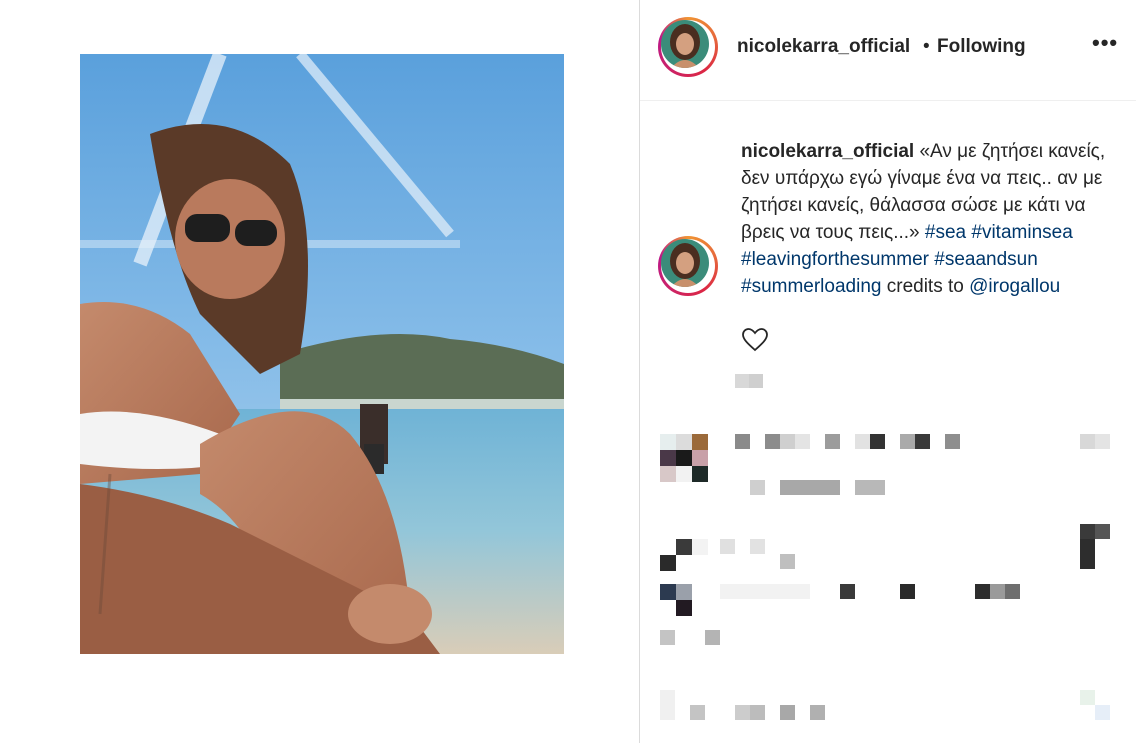 Image resolution: width=1136 pixels, height=743 pixels. What do you see at coordinates (811, 286) in the screenshot?
I see `hashtag-summerloading: #summerloading` at bounding box center [811, 286].